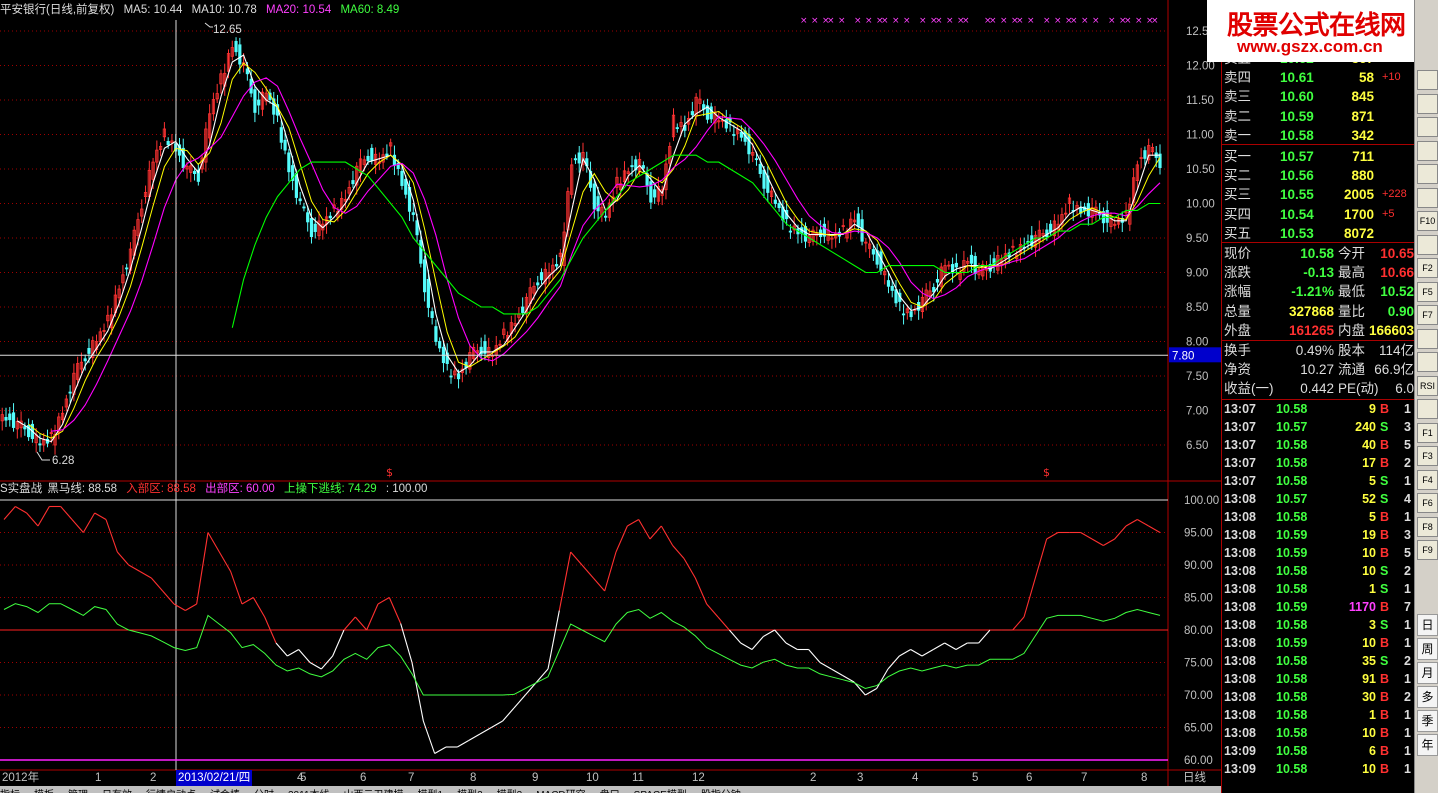 This screenshot has width=1438, height=793. What do you see at coordinates (1427, 127) in the screenshot?
I see `bar-icon` at bounding box center [1427, 127].